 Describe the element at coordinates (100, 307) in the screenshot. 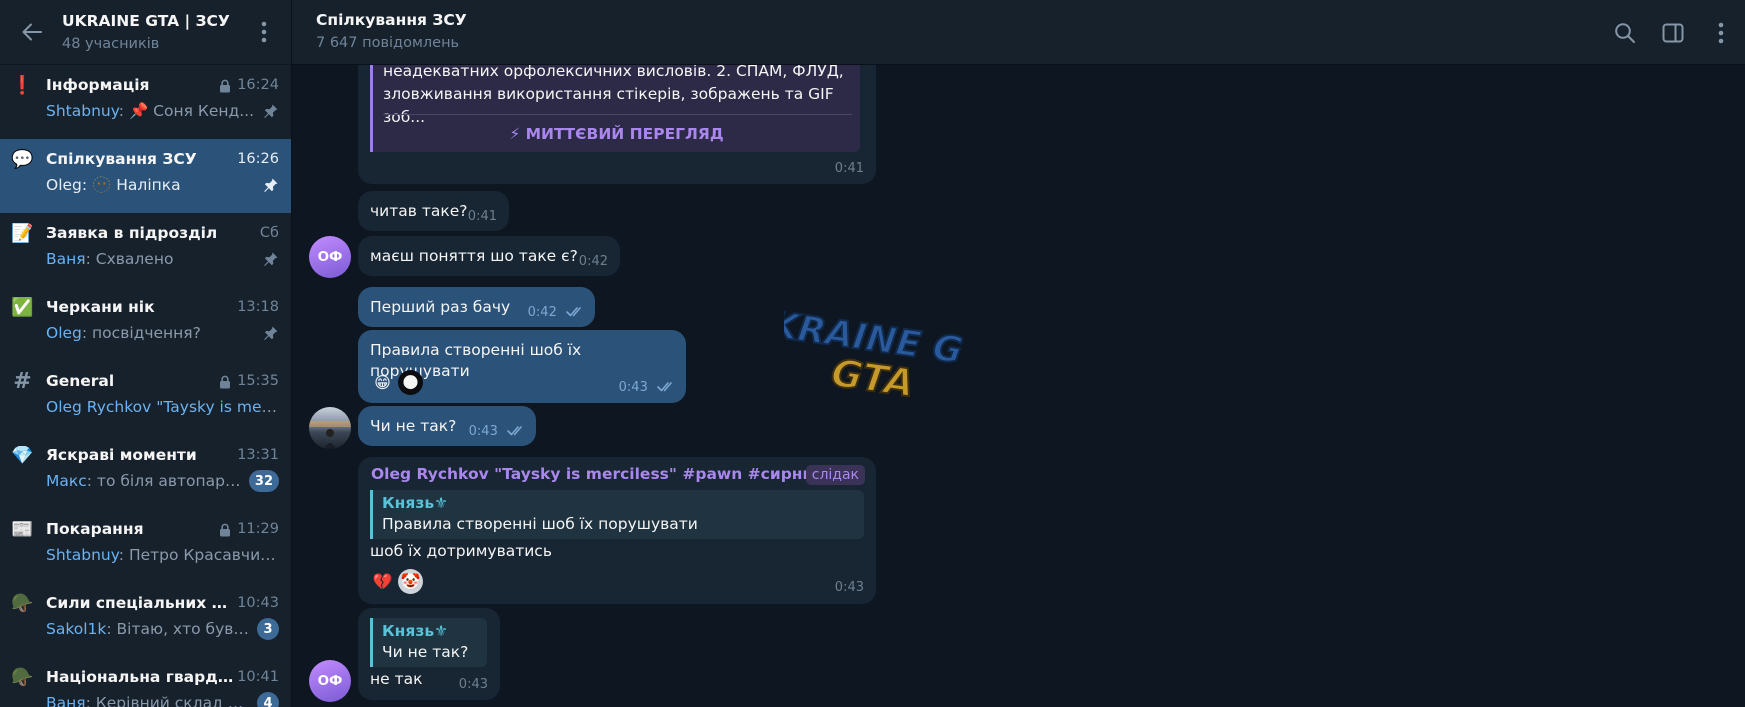

I see `topic-name: Черкани нік` at that location.